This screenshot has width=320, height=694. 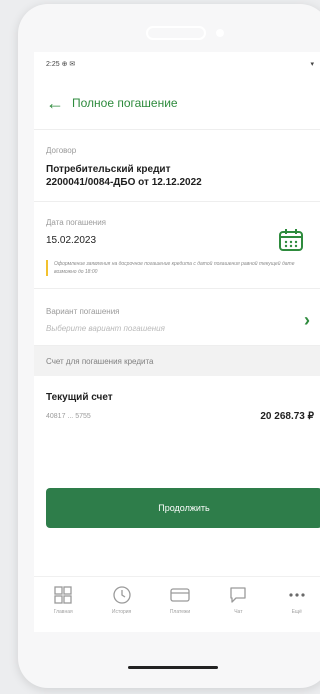 I want to click on account-section-title: Счет для погашения кредита, so click(x=177, y=361).